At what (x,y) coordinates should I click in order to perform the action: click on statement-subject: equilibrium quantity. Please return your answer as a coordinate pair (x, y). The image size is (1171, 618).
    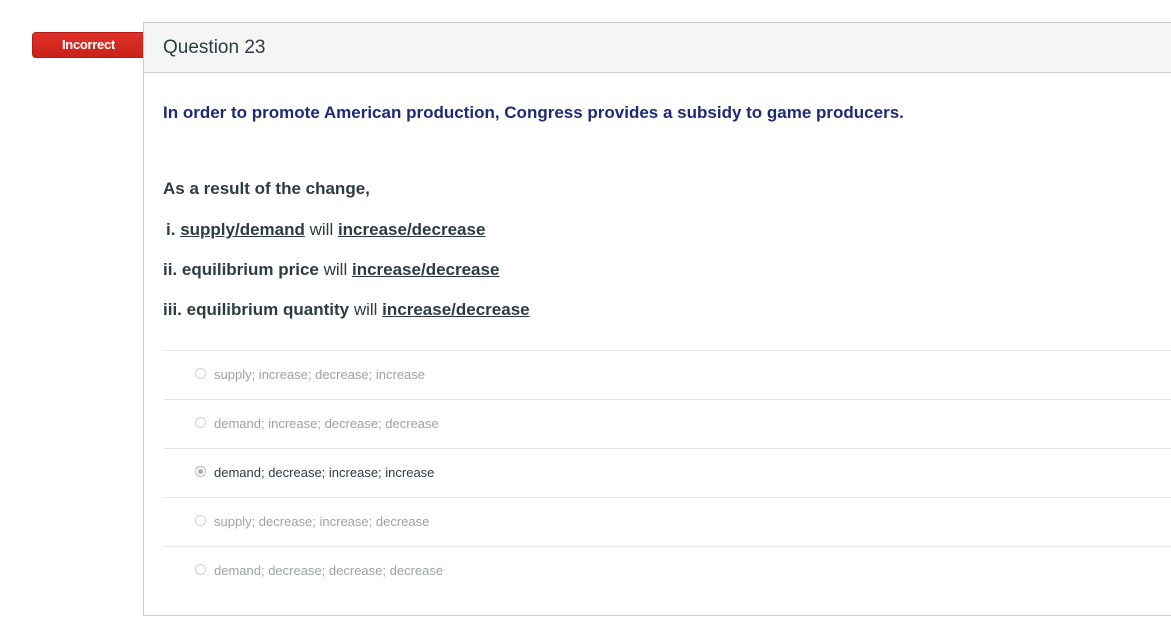
    Looking at the image, I should click on (268, 309).